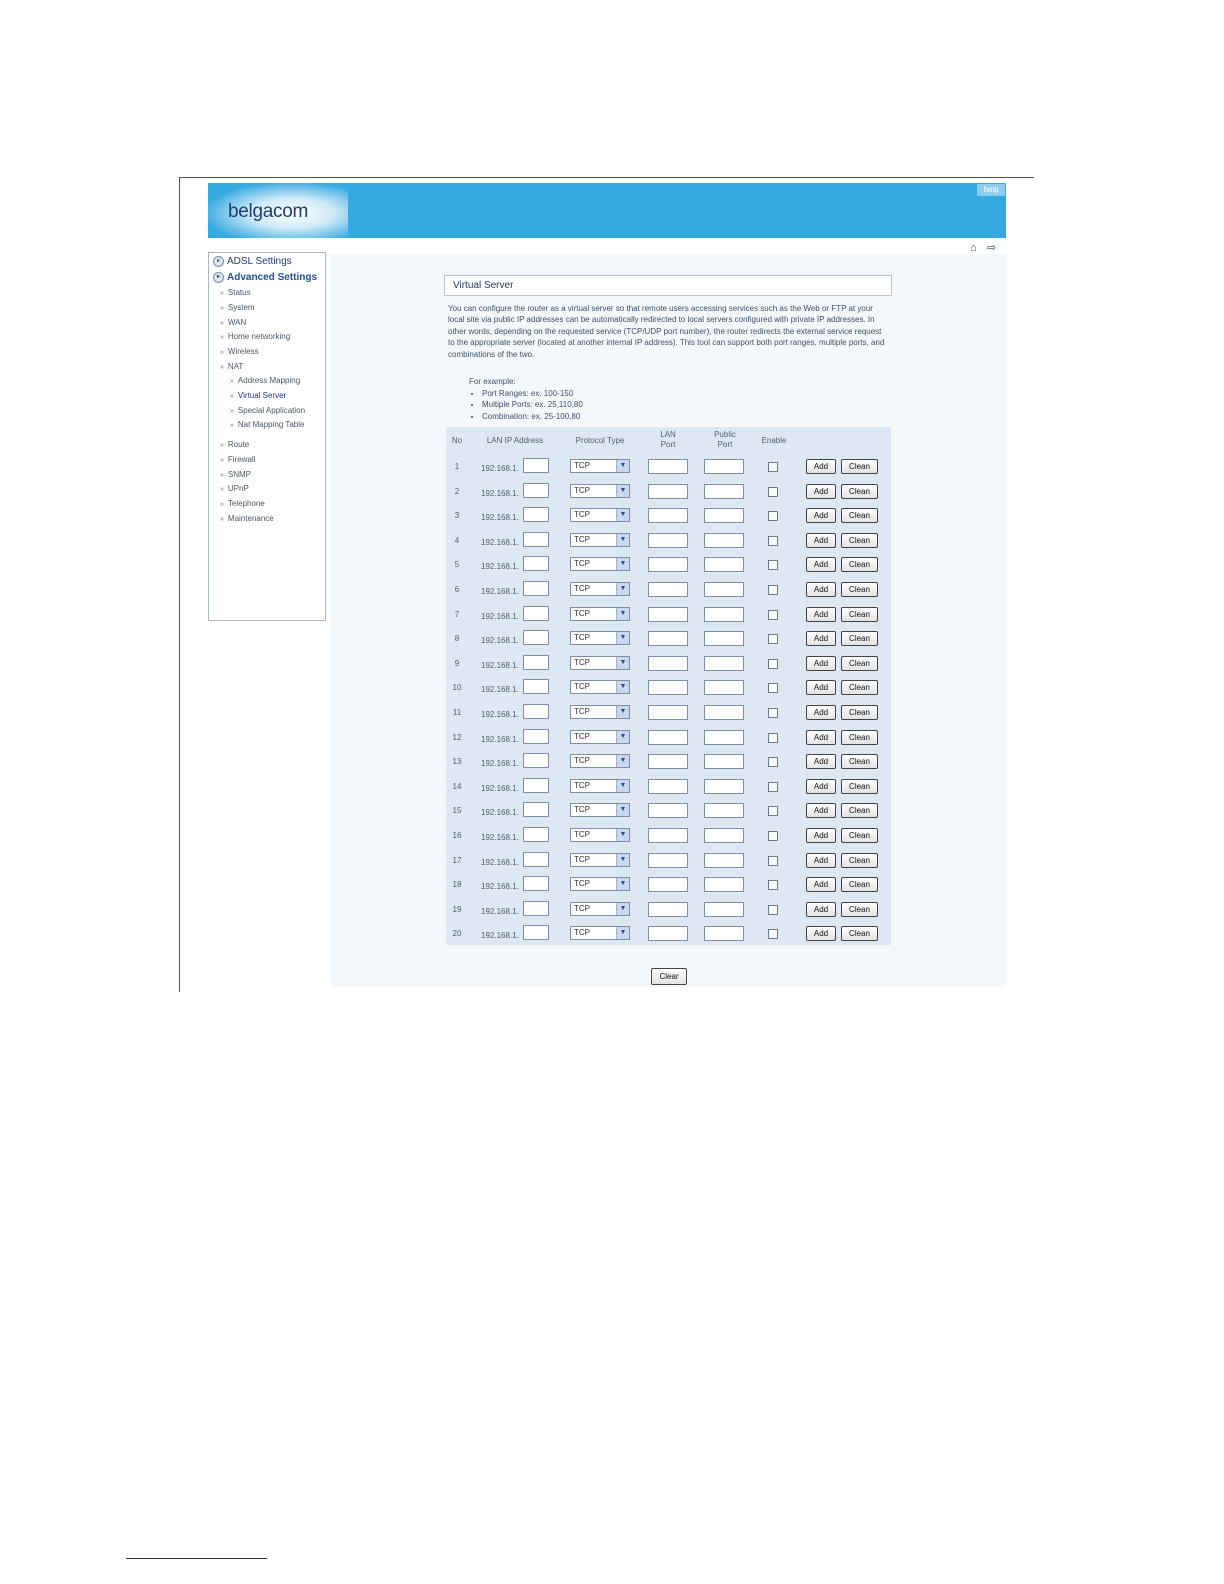 This screenshot has height=1584, width=1224. Describe the element at coordinates (231, 366) in the screenshot. I see `sidebar-item: » NAT` at that location.